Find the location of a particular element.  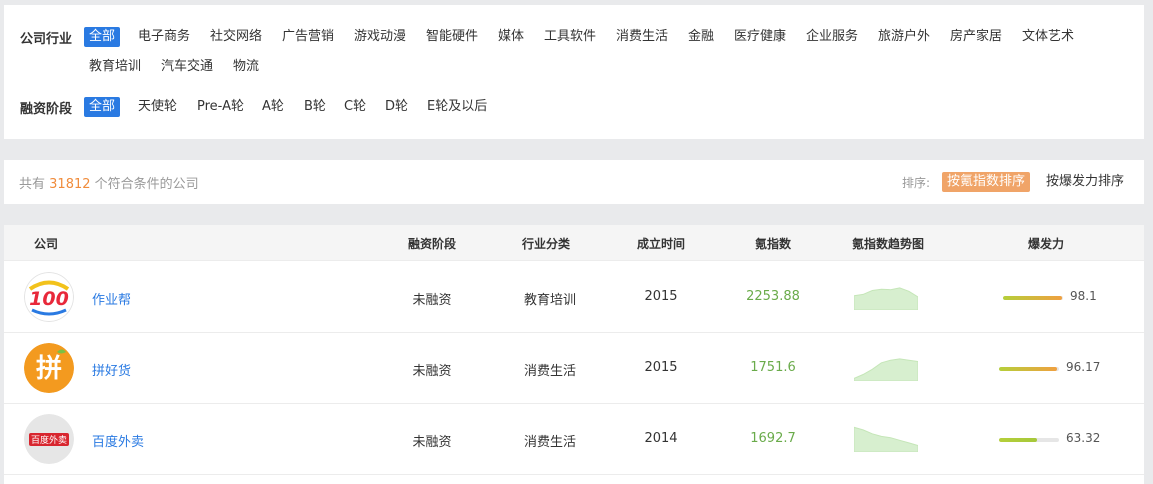

company-name-link: 百度外卖 is located at coordinates (118, 440).